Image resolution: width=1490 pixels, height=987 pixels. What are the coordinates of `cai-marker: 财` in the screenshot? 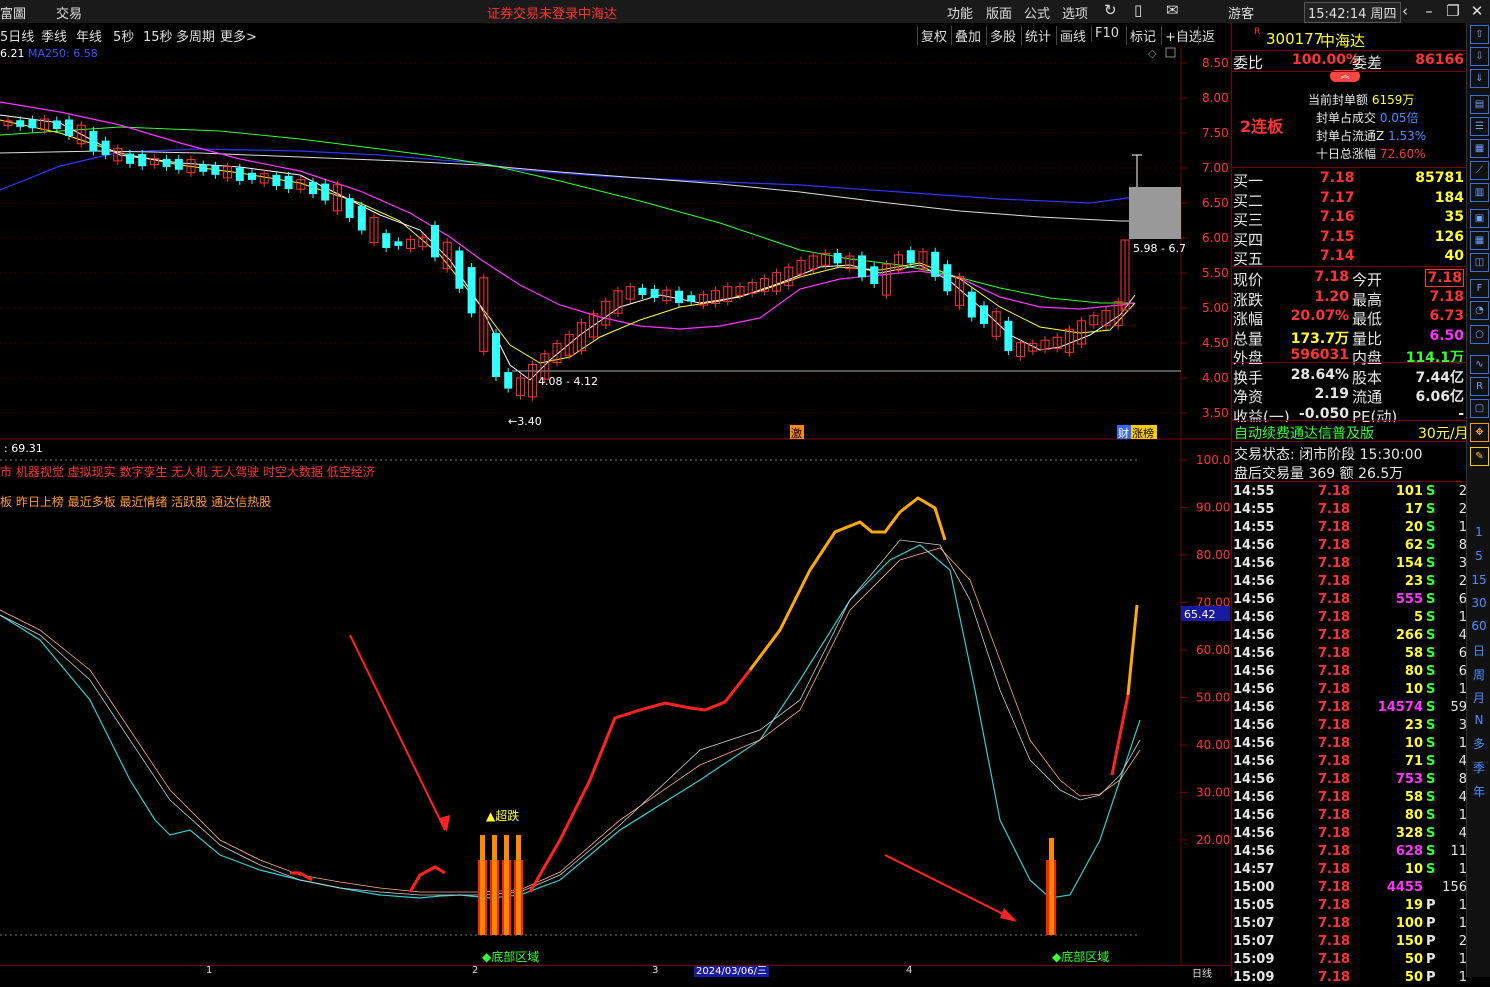 It's located at (1123, 433).